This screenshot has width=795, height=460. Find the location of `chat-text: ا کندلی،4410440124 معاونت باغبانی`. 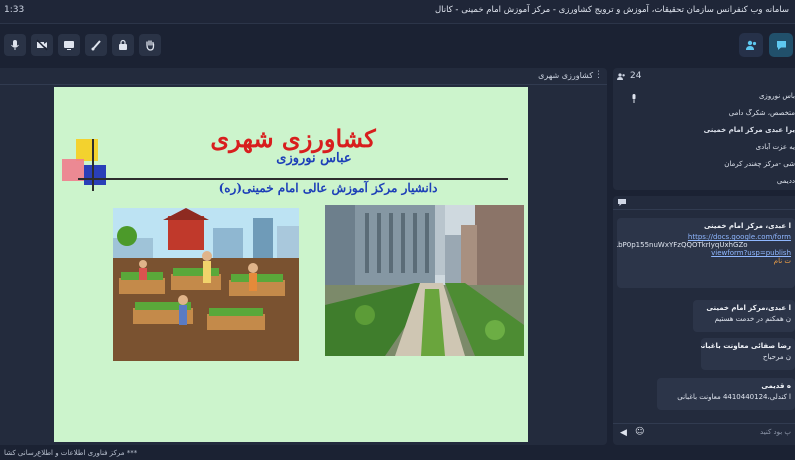

chat-text: ا کندلی،4410440124 معاونت باغبانی is located at coordinates (734, 397).